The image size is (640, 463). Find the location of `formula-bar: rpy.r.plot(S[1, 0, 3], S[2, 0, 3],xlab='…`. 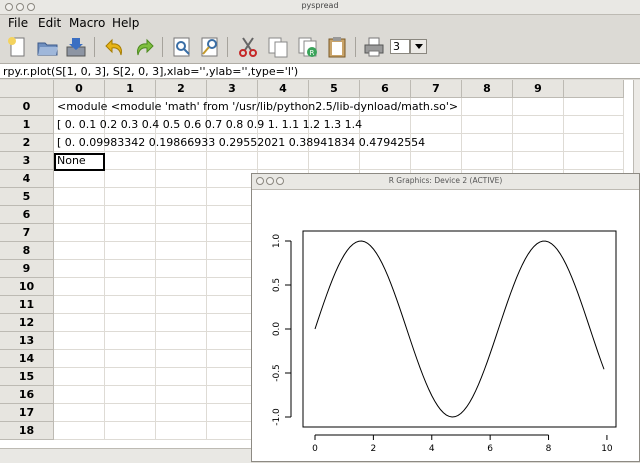

formula-bar: rpy.r.plot(S[1, 0, 3], S[2, 0, 3],xlab='… is located at coordinates (320, 71).